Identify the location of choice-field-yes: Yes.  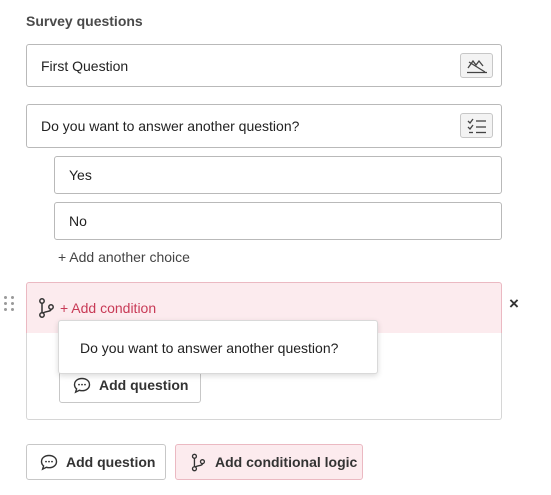
(278, 175).